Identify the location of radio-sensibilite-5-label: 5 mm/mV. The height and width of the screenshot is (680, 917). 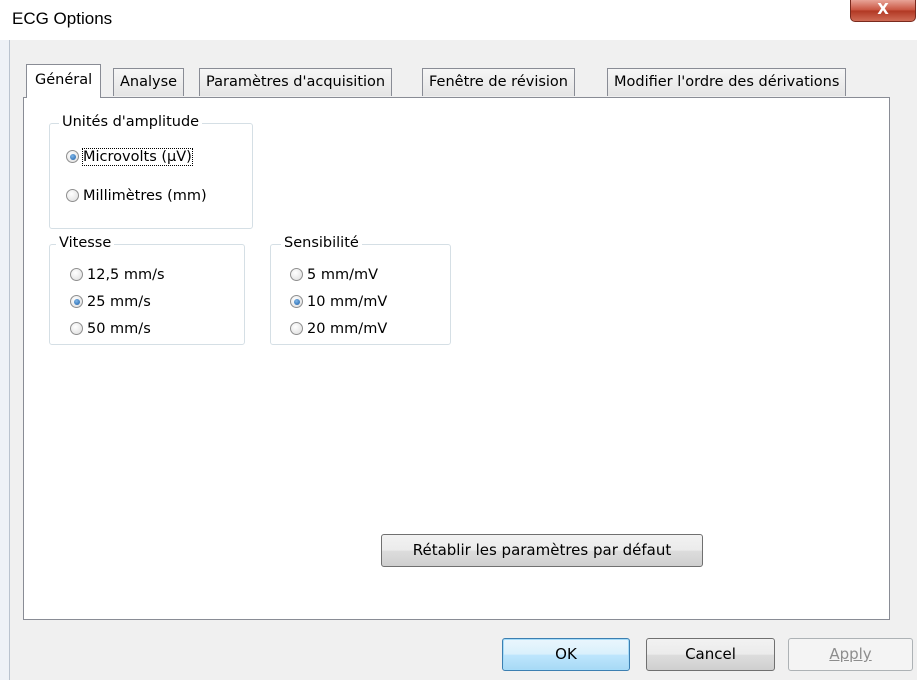
(343, 275).